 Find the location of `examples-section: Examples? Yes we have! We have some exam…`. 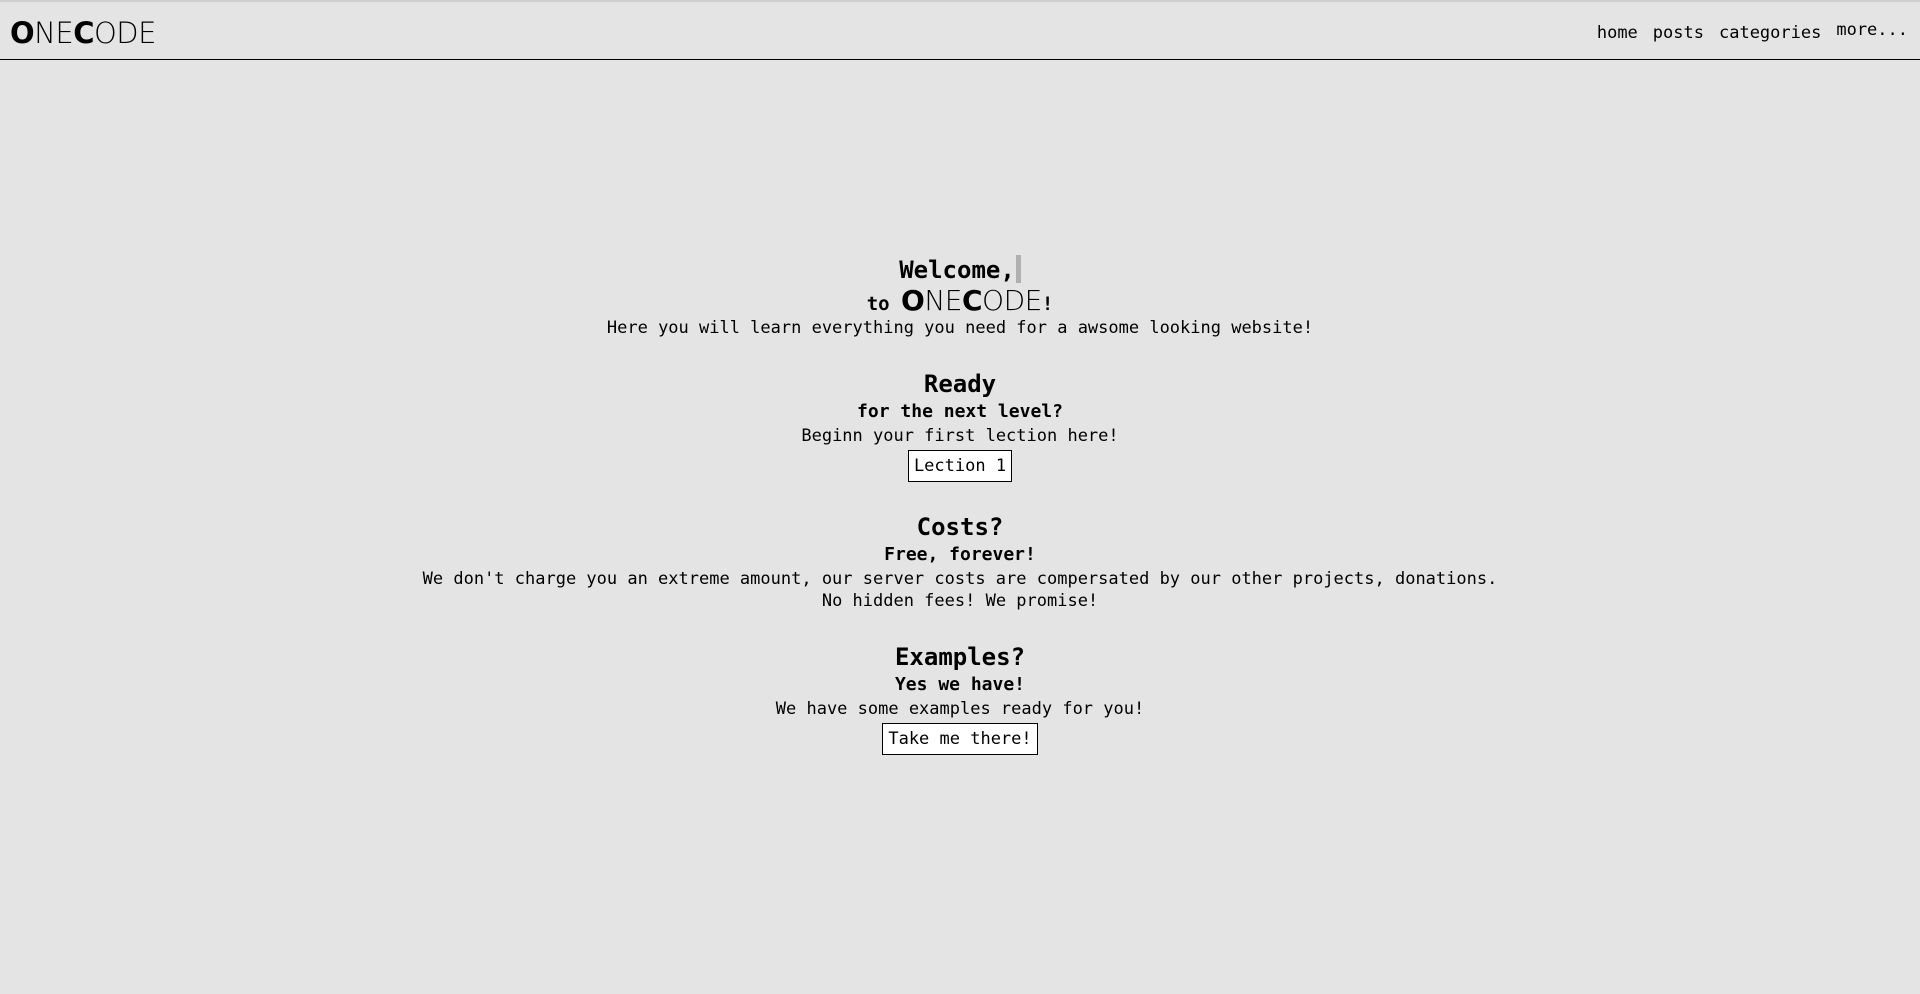

examples-section: Examples? Yes we have! We have some exam… is located at coordinates (960, 698).